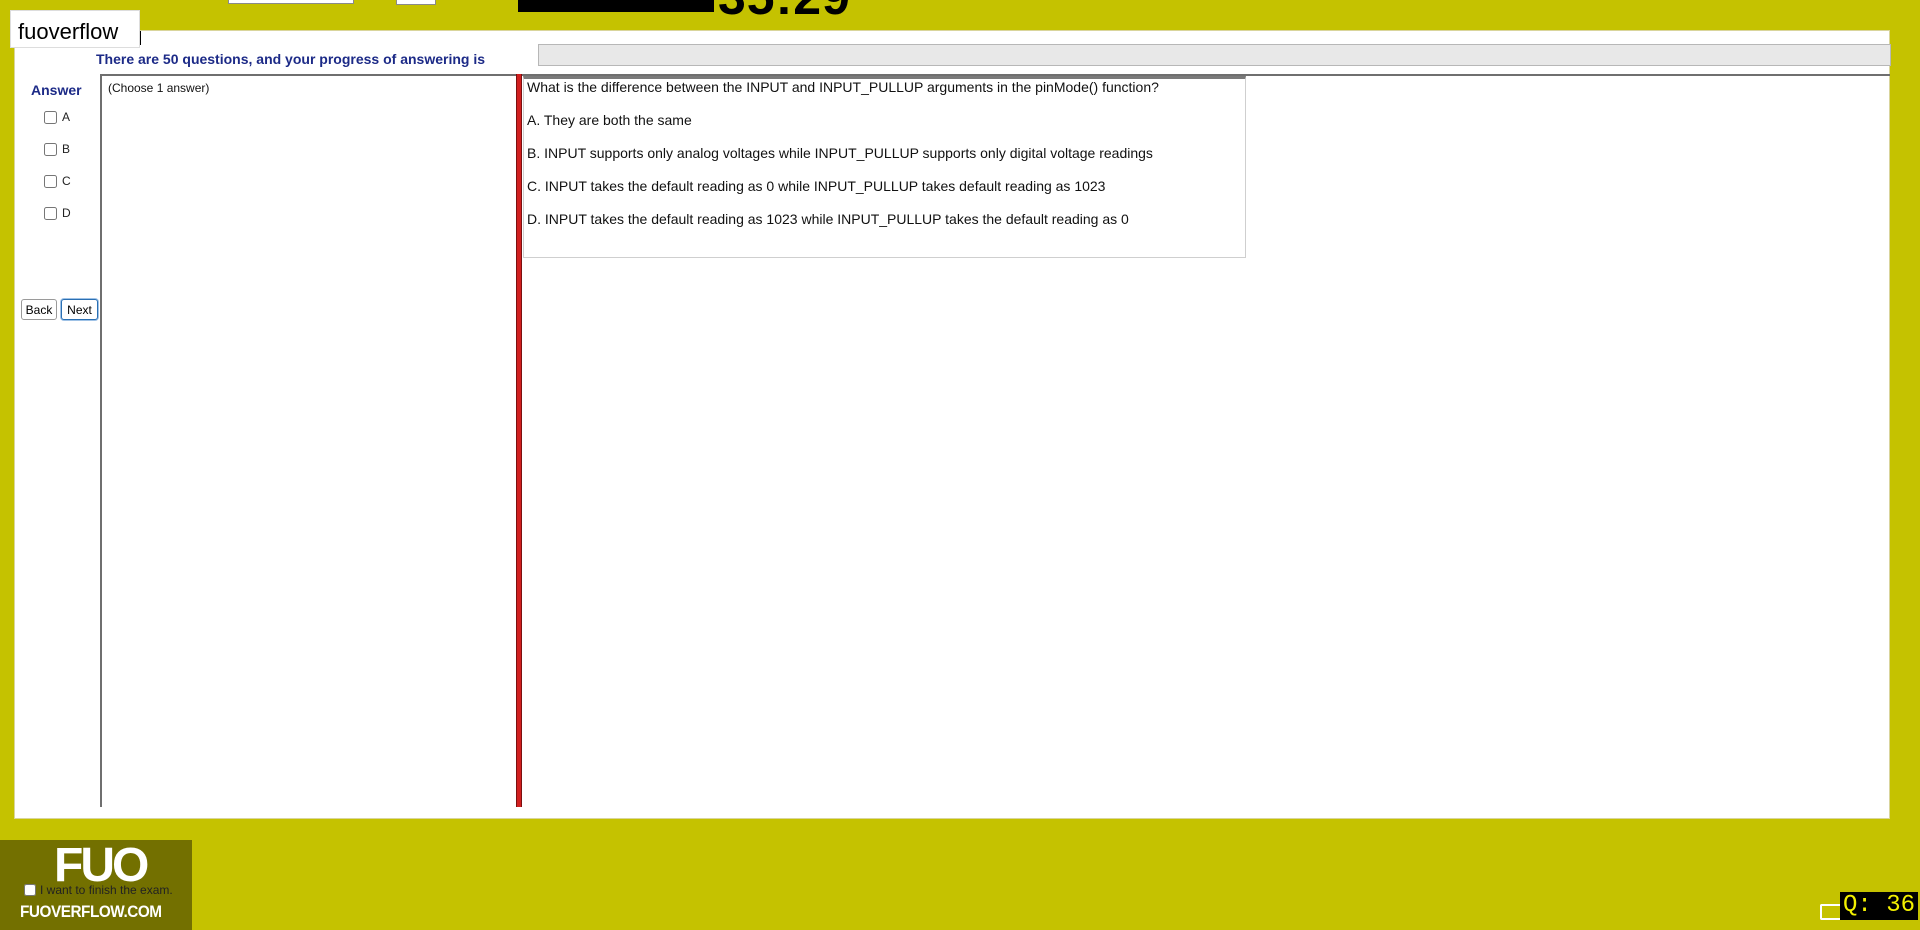  I want to click on next-button: Next, so click(79, 309).